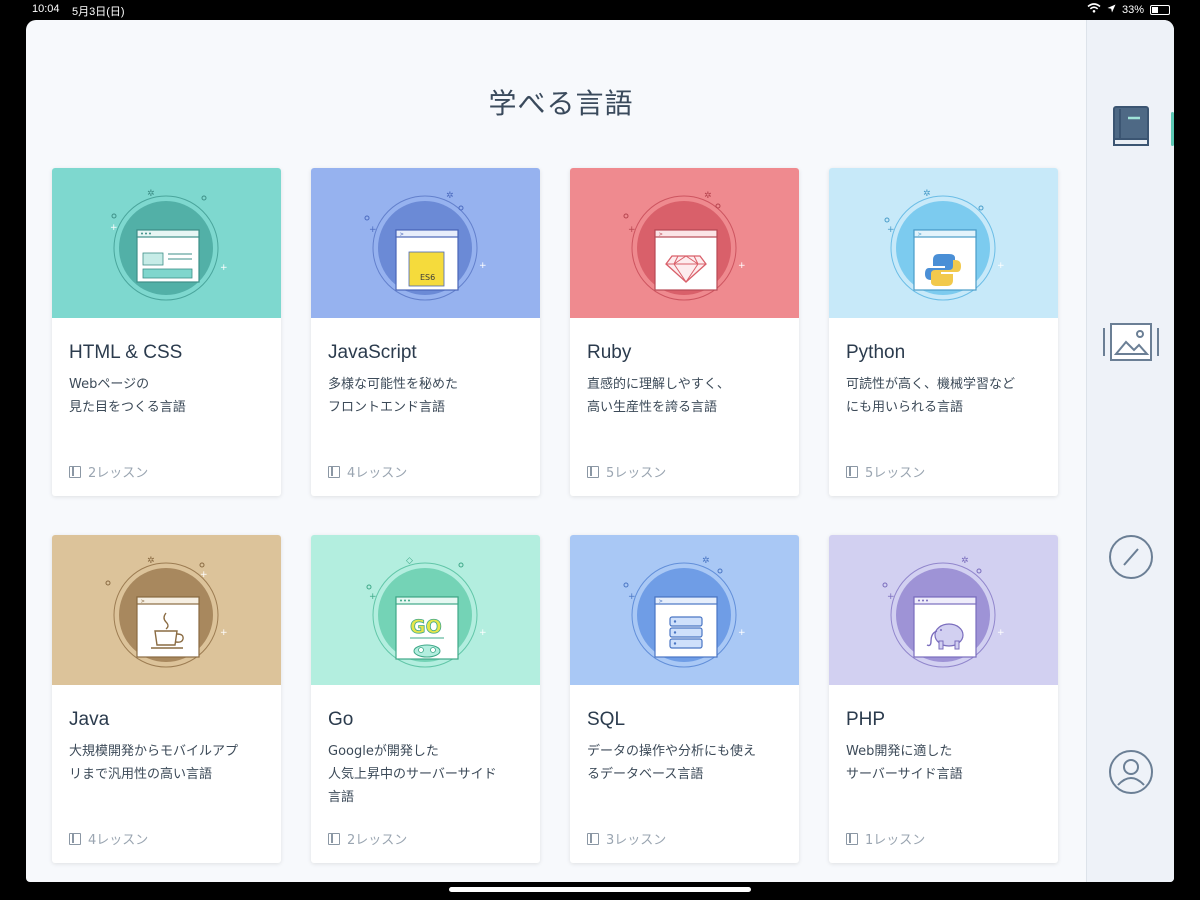  What do you see at coordinates (169, 396) in the screenshot?
I see `card-description: Webページの 見た目をつくる言語` at bounding box center [169, 396].